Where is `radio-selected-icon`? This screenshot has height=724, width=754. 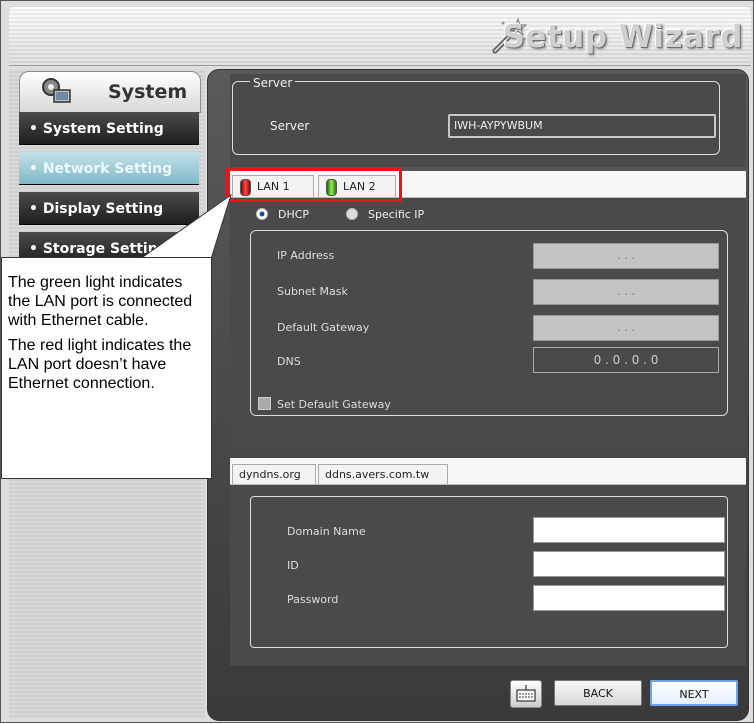 radio-selected-icon is located at coordinates (262, 214).